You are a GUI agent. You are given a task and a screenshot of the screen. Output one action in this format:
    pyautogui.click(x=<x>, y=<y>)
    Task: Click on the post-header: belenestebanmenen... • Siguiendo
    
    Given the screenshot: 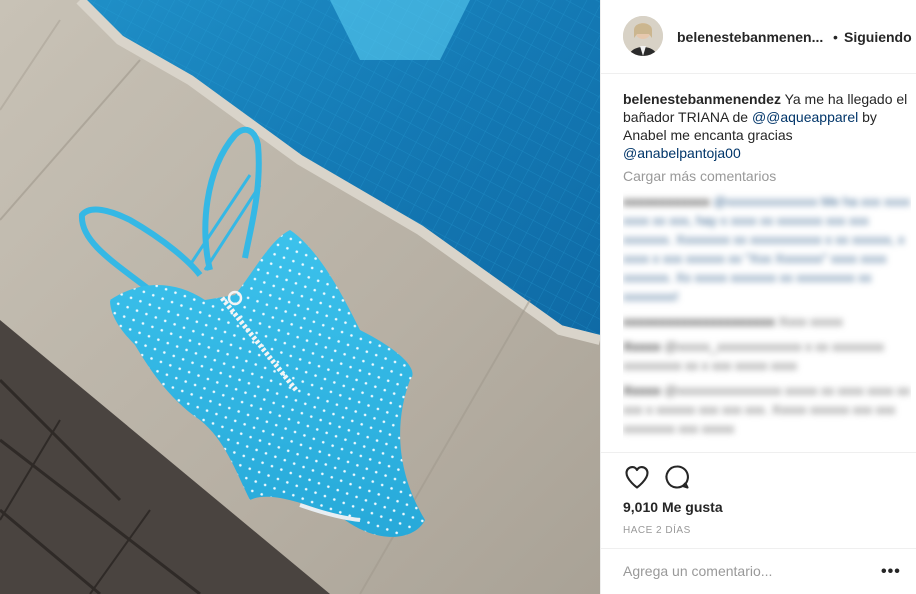 What is the action you would take?
    pyautogui.click(x=758, y=37)
    